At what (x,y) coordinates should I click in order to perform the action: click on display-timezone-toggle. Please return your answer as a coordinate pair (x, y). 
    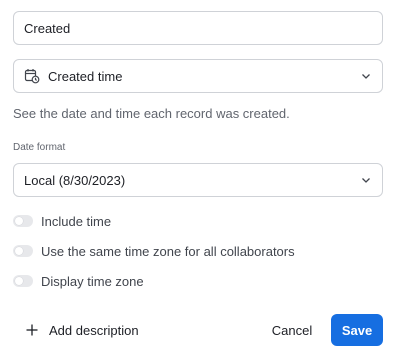
    Looking at the image, I should click on (23, 281).